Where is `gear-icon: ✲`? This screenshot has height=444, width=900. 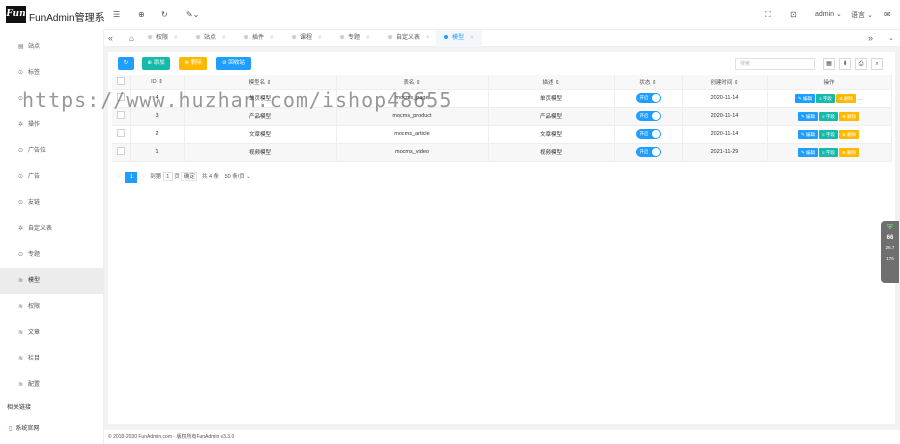
gear-icon: ✲ is located at coordinates (21, 125).